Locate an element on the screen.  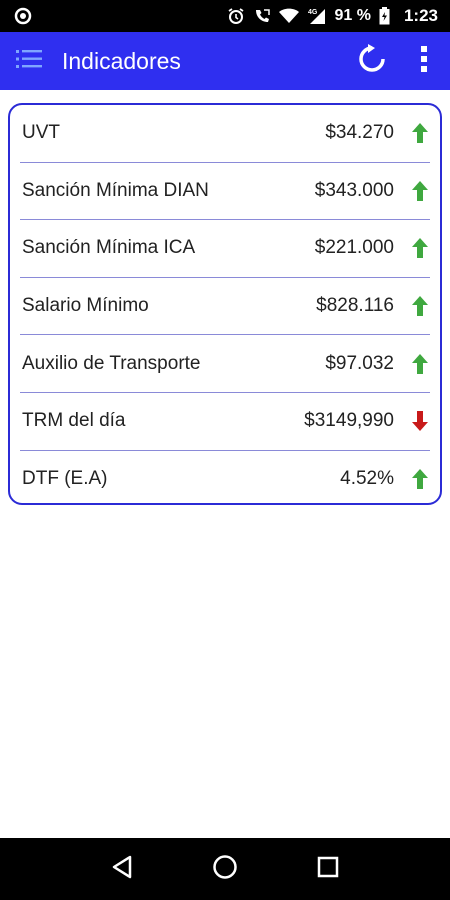
indicator-row-salario-minimo: Salario Mínimo $828.116 is located at coordinates (225, 307).